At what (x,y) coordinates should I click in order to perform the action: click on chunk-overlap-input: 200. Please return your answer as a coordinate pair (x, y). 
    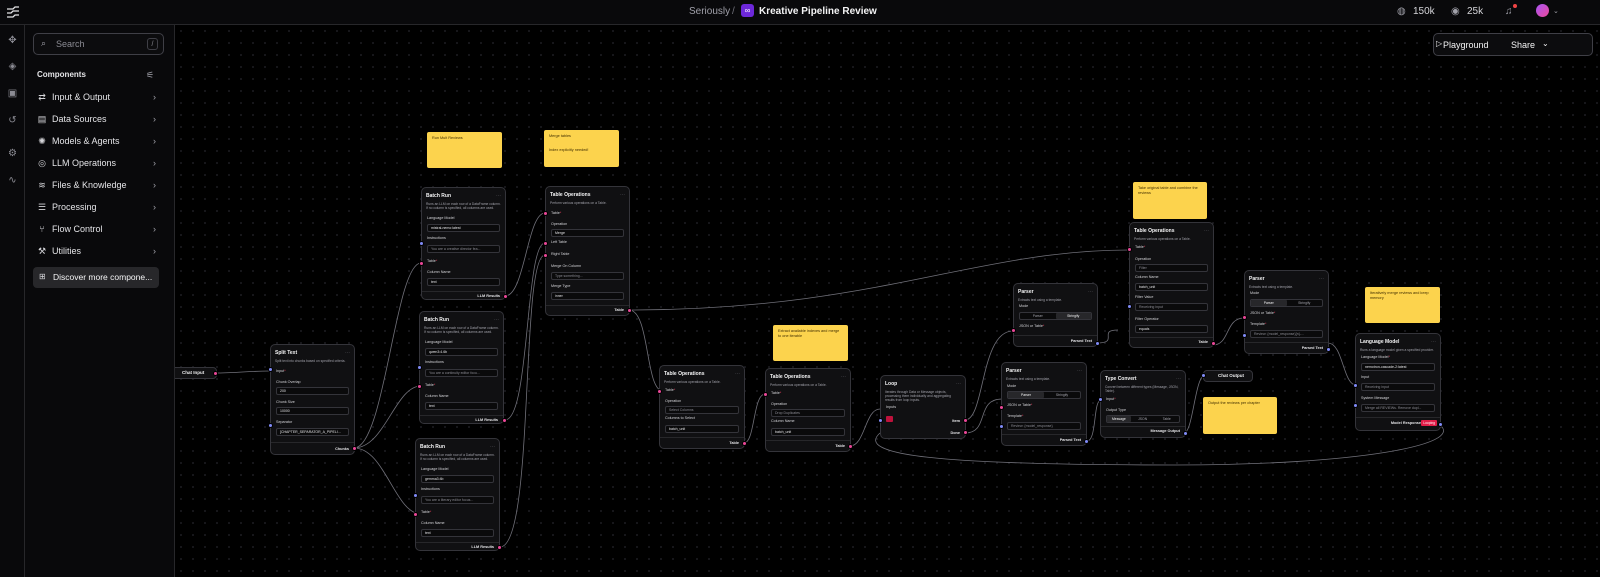
    Looking at the image, I should click on (312, 391).